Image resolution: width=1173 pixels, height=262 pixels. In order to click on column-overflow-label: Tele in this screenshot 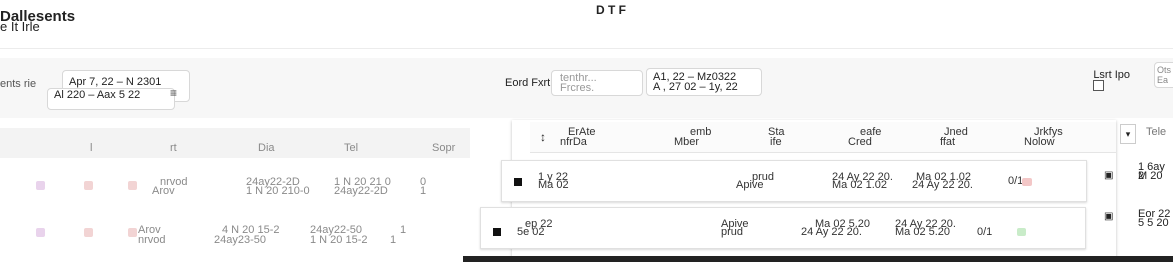, I will do `click(1156, 132)`.